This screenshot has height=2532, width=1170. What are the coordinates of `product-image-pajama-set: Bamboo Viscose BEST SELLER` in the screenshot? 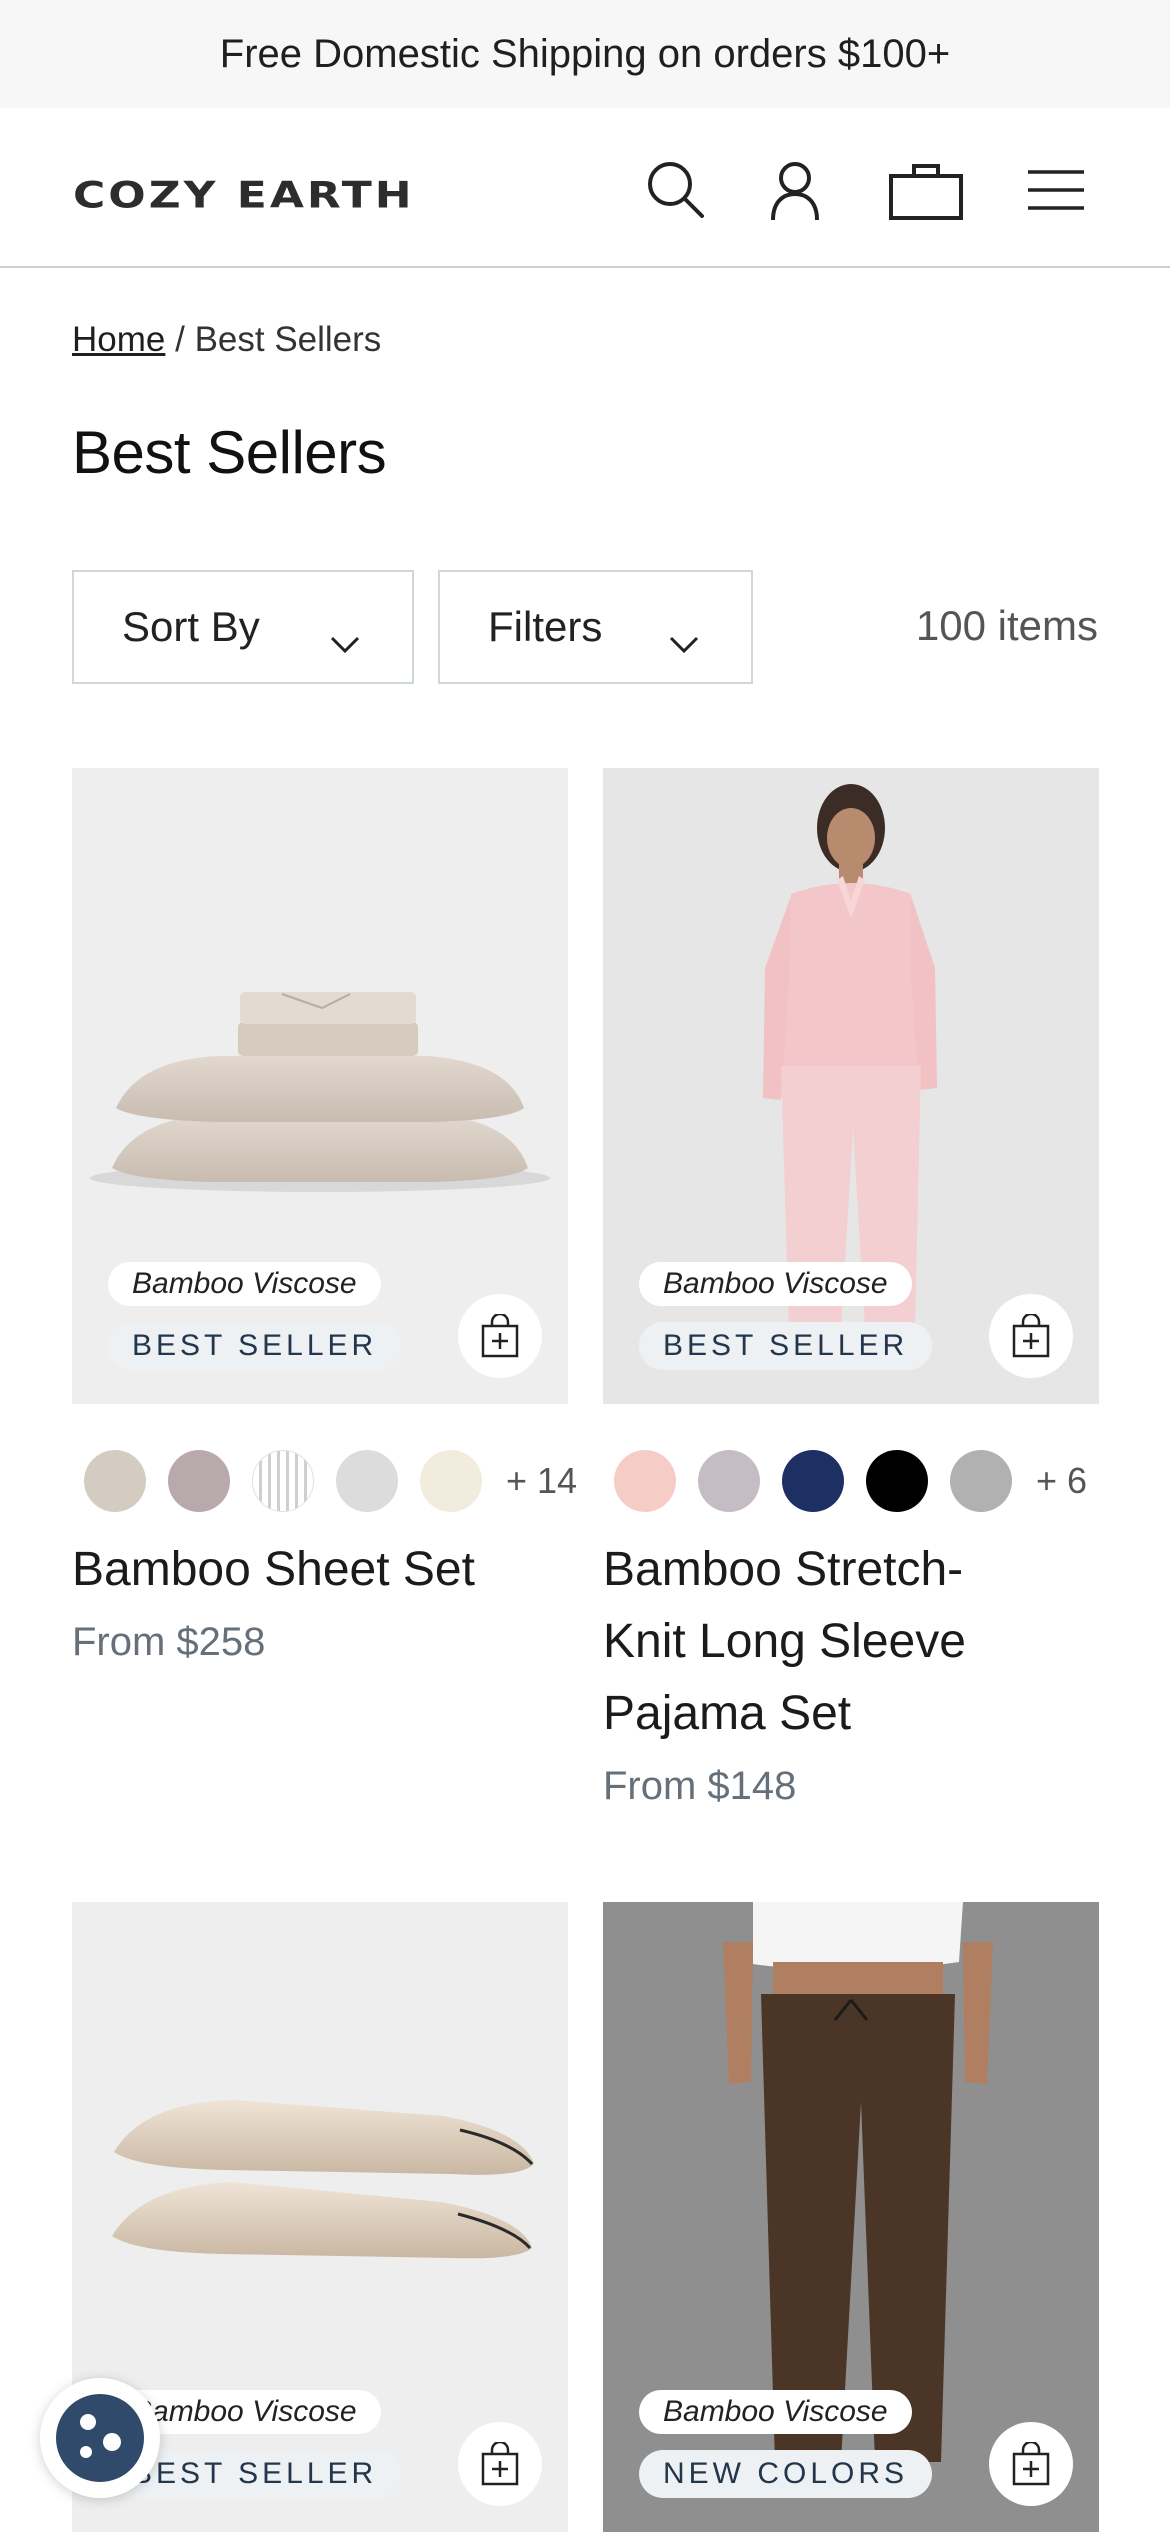 It's located at (851, 1086).